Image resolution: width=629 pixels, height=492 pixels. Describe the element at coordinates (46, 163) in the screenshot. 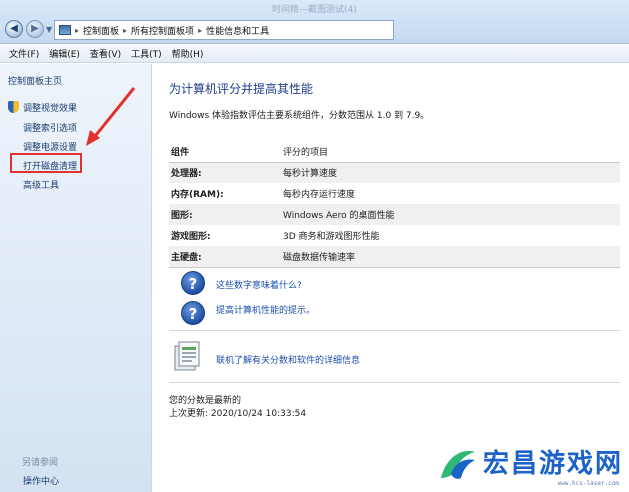

I see `highlight-box` at that location.